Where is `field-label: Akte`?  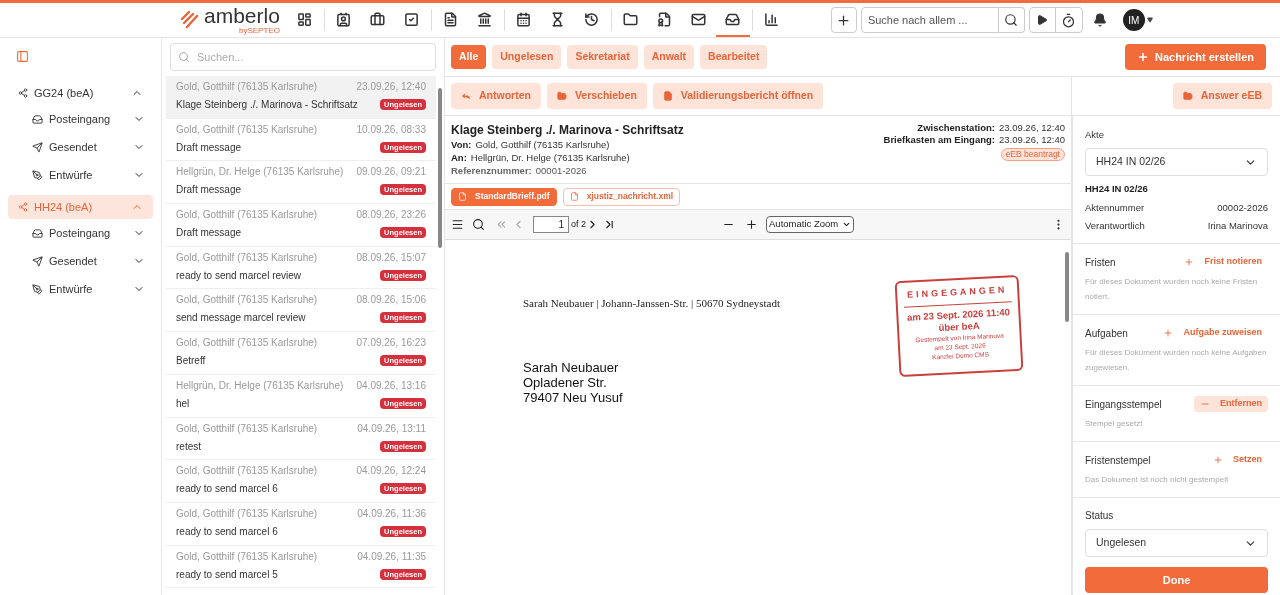 field-label: Akte is located at coordinates (1095, 135).